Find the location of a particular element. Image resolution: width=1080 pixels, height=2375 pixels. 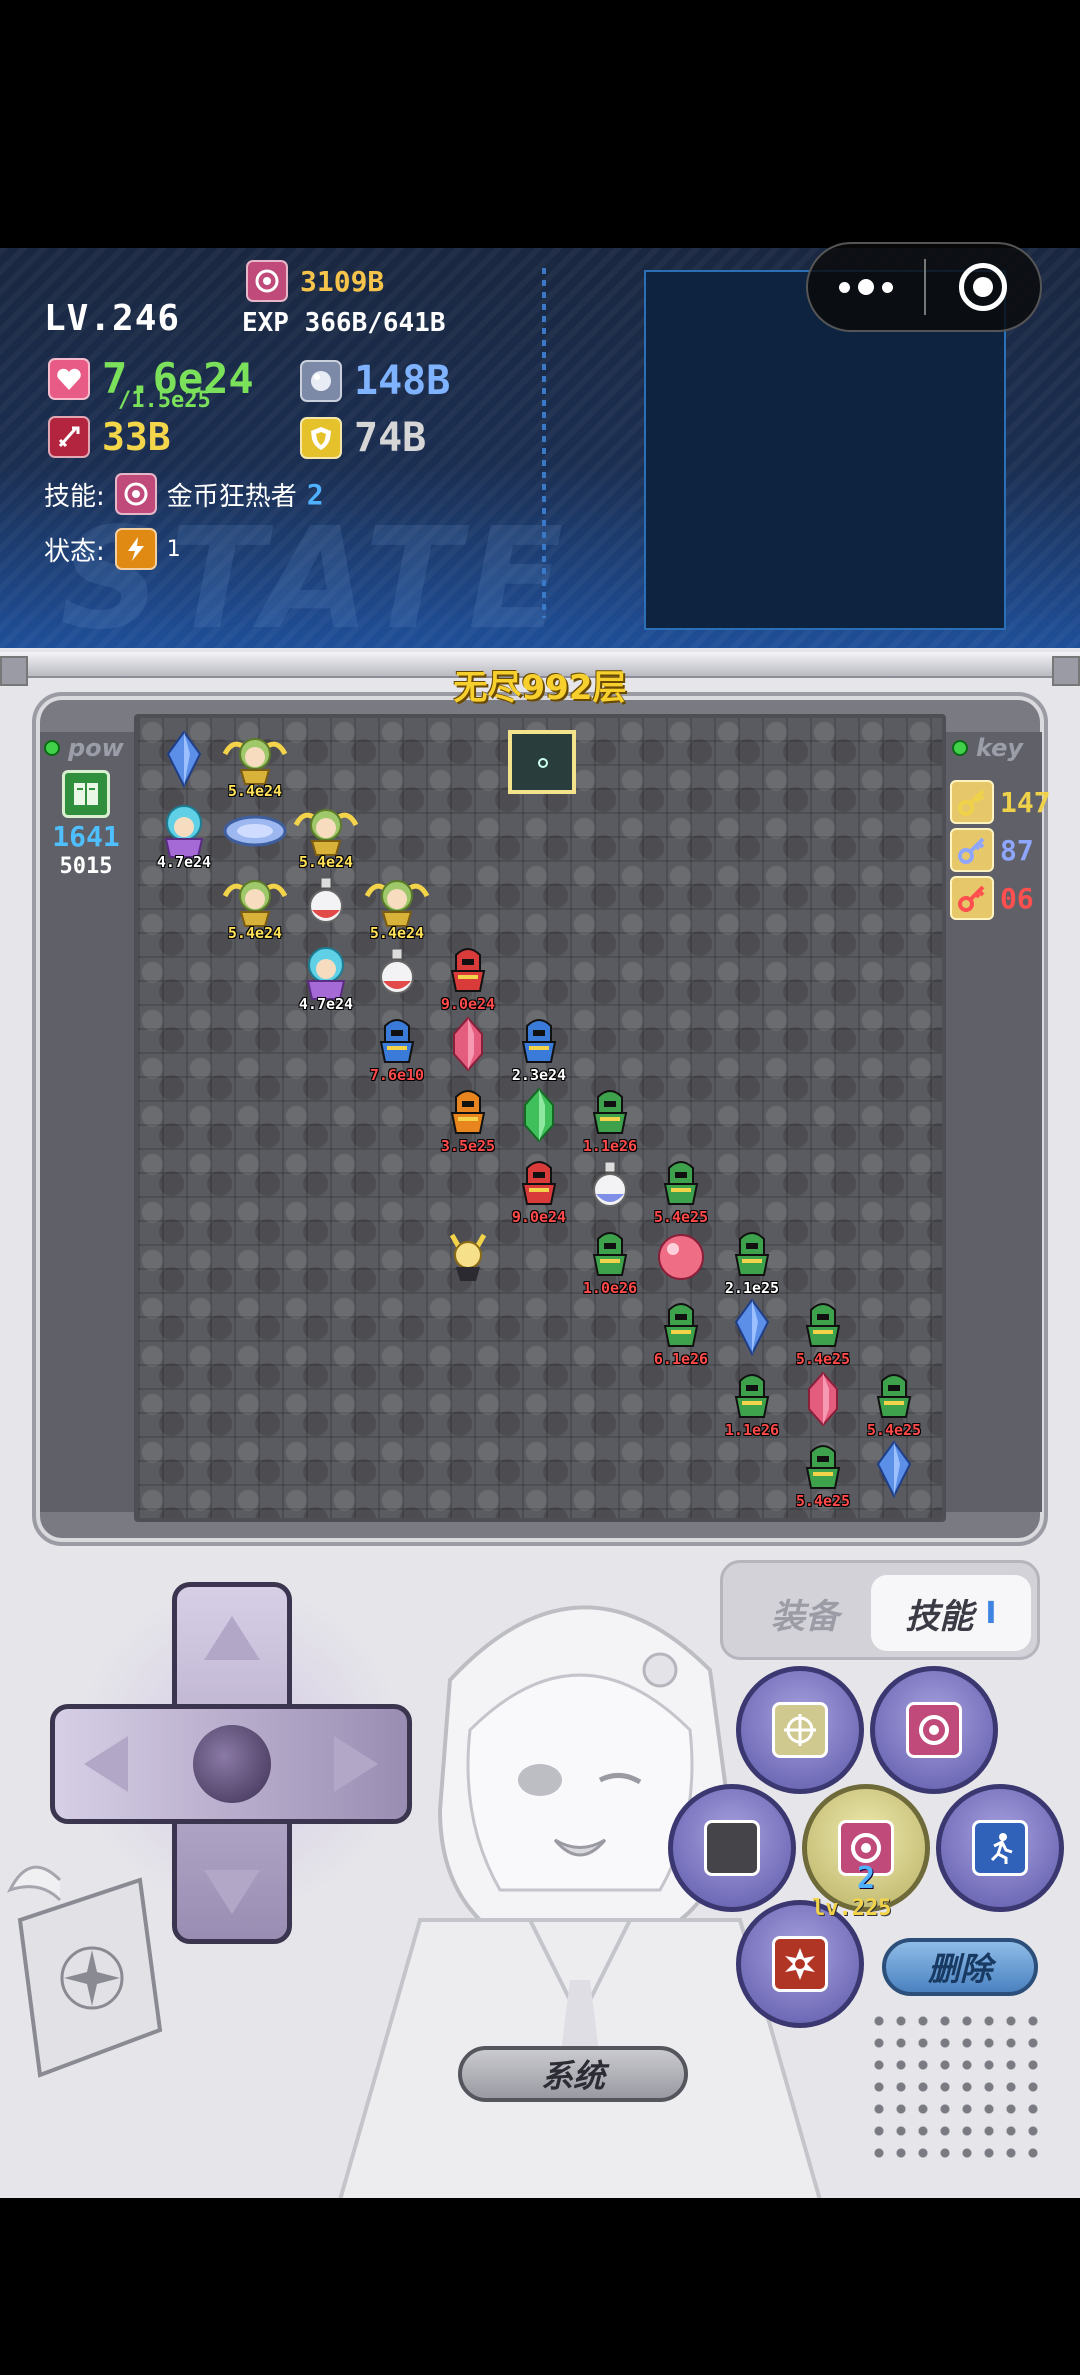

gold-amount: 3109B is located at coordinates (342, 281).